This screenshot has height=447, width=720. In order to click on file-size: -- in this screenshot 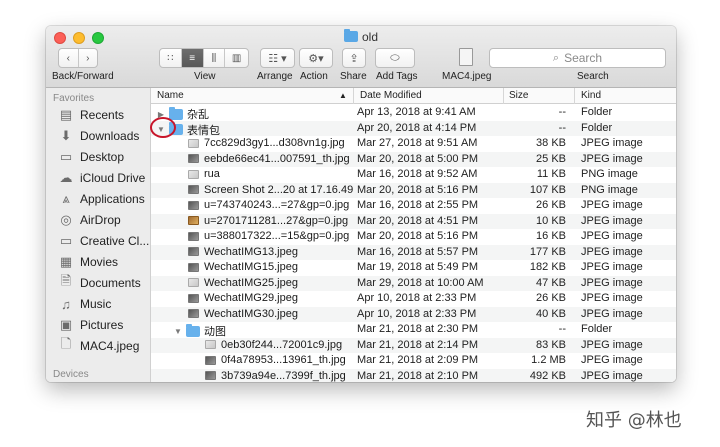, I will do `click(562, 329)`.